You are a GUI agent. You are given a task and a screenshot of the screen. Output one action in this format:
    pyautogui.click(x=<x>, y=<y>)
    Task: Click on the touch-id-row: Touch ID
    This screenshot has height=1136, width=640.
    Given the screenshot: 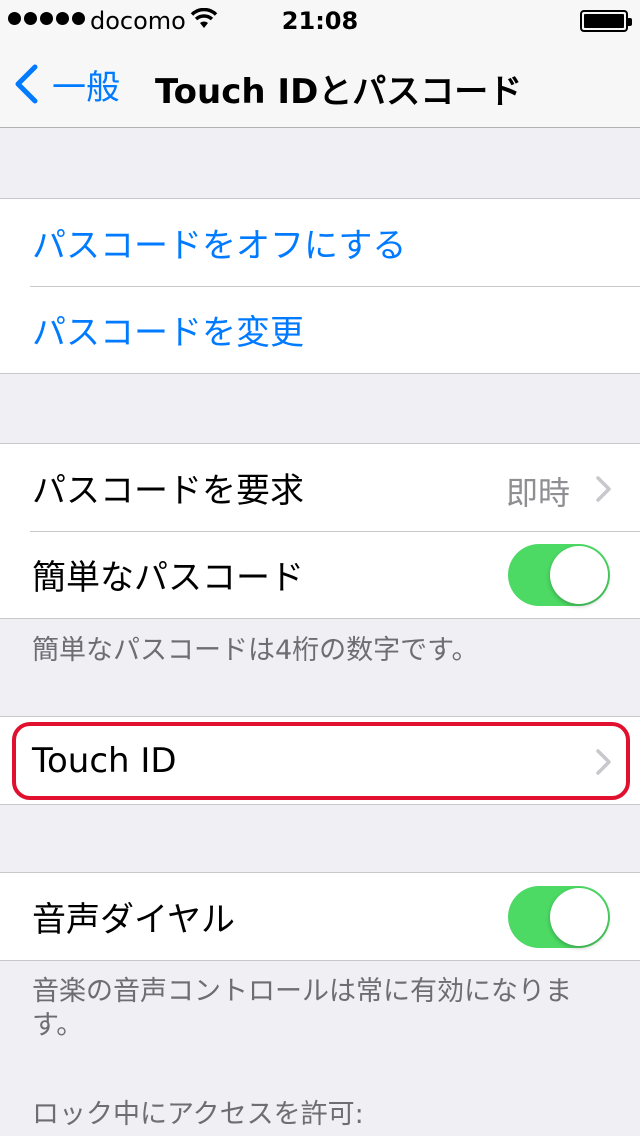 What is the action you would take?
    pyautogui.click(x=320, y=760)
    